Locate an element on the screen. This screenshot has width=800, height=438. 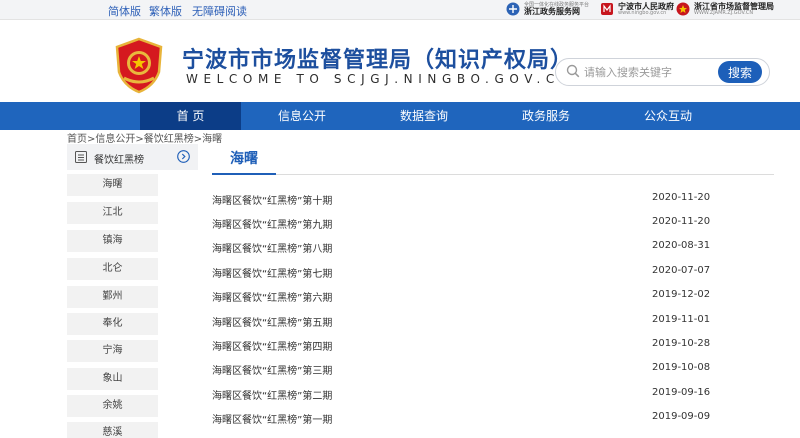
list-item-date: 2019-11-01 is located at coordinates (681, 319).